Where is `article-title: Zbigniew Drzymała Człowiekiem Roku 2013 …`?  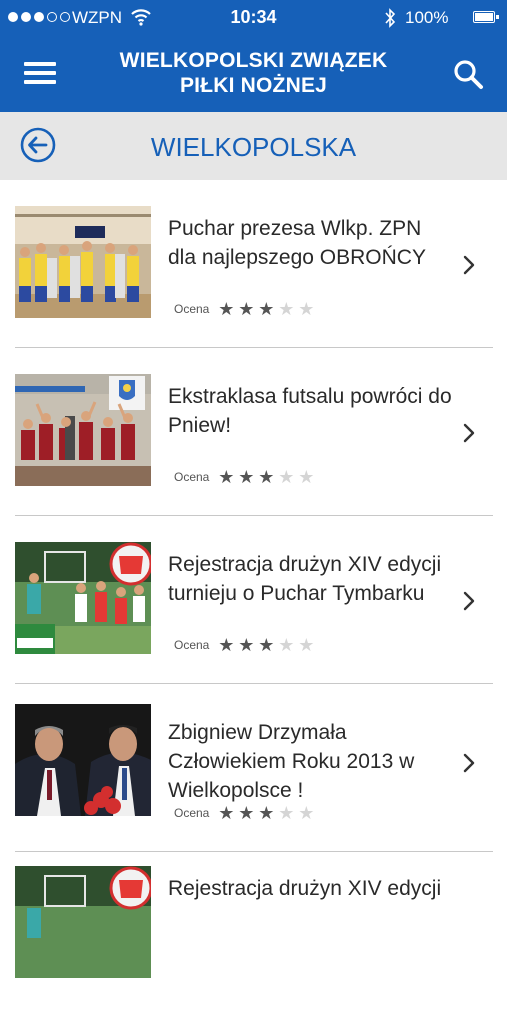 article-title: Zbigniew Drzymała Człowiekiem Roku 2013 … is located at coordinates (310, 761).